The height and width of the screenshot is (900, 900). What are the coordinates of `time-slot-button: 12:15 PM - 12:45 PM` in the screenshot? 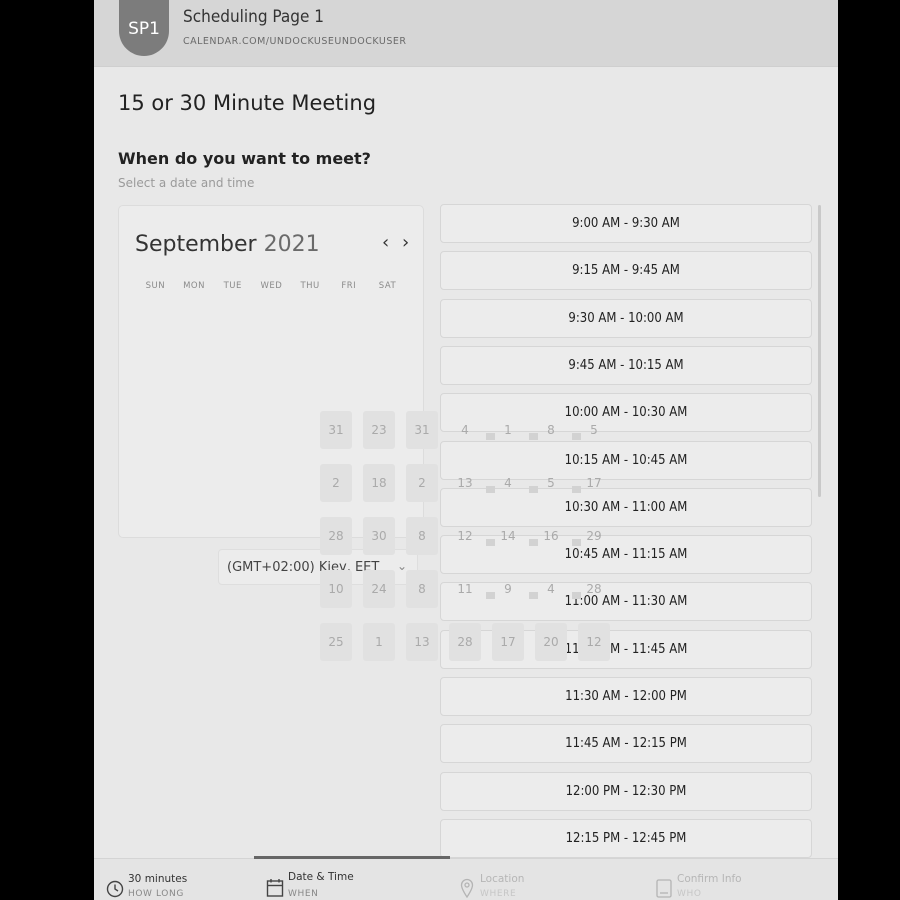 It's located at (626, 838).